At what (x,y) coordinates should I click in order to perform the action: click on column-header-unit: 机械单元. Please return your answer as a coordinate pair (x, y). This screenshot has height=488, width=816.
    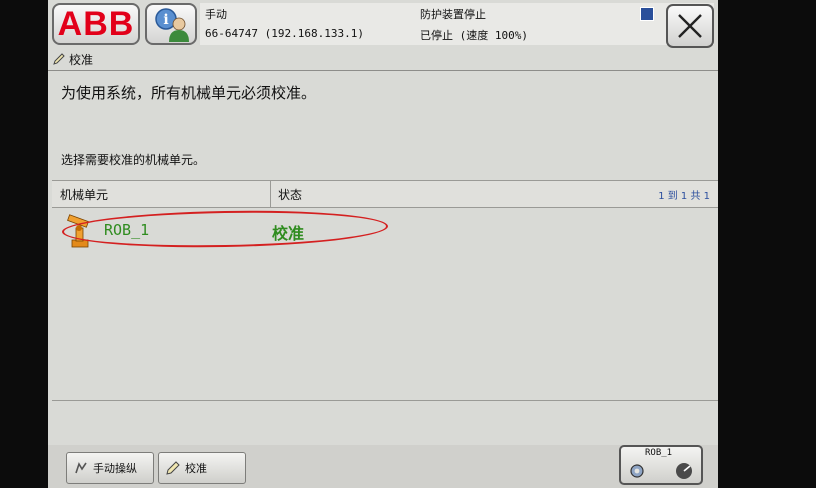
    Looking at the image, I should click on (84, 194).